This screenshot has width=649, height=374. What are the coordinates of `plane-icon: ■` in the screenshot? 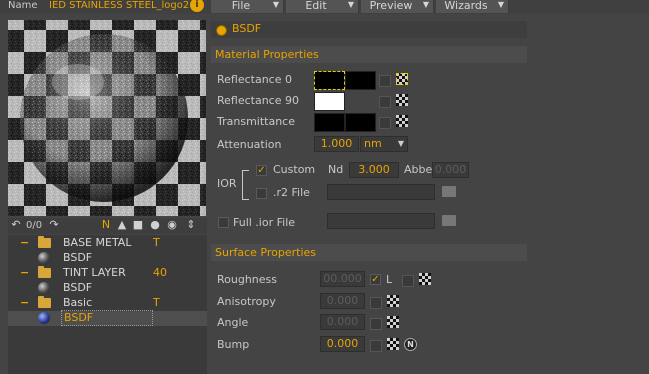 It's located at (138, 225).